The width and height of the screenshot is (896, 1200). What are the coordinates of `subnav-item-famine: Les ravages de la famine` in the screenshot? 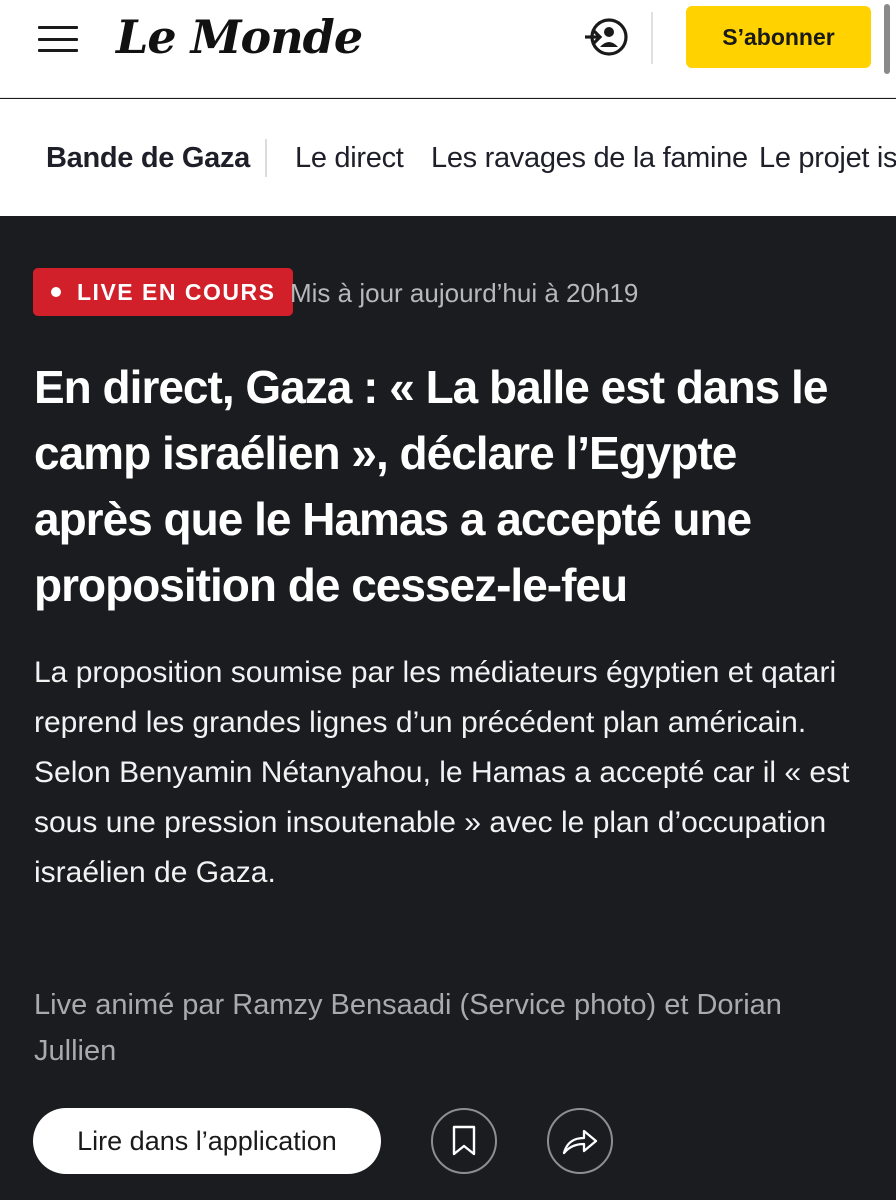 It's located at (589, 158).